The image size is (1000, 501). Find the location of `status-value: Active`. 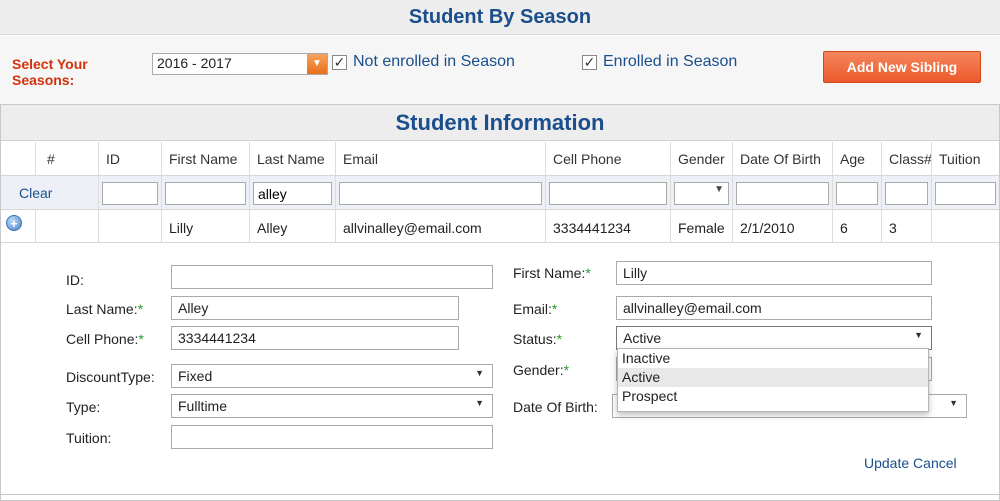

status-value: Active is located at coordinates (642, 338).